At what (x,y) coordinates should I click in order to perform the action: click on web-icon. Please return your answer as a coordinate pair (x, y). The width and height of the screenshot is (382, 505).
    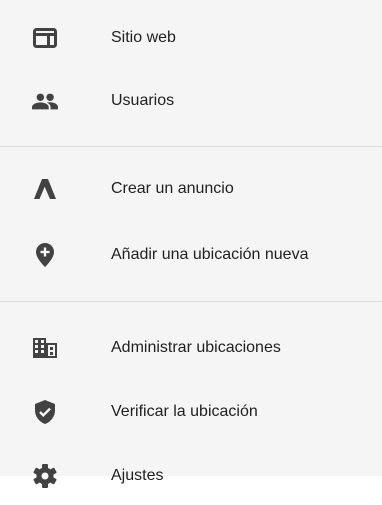
    Looking at the image, I should click on (45, 38).